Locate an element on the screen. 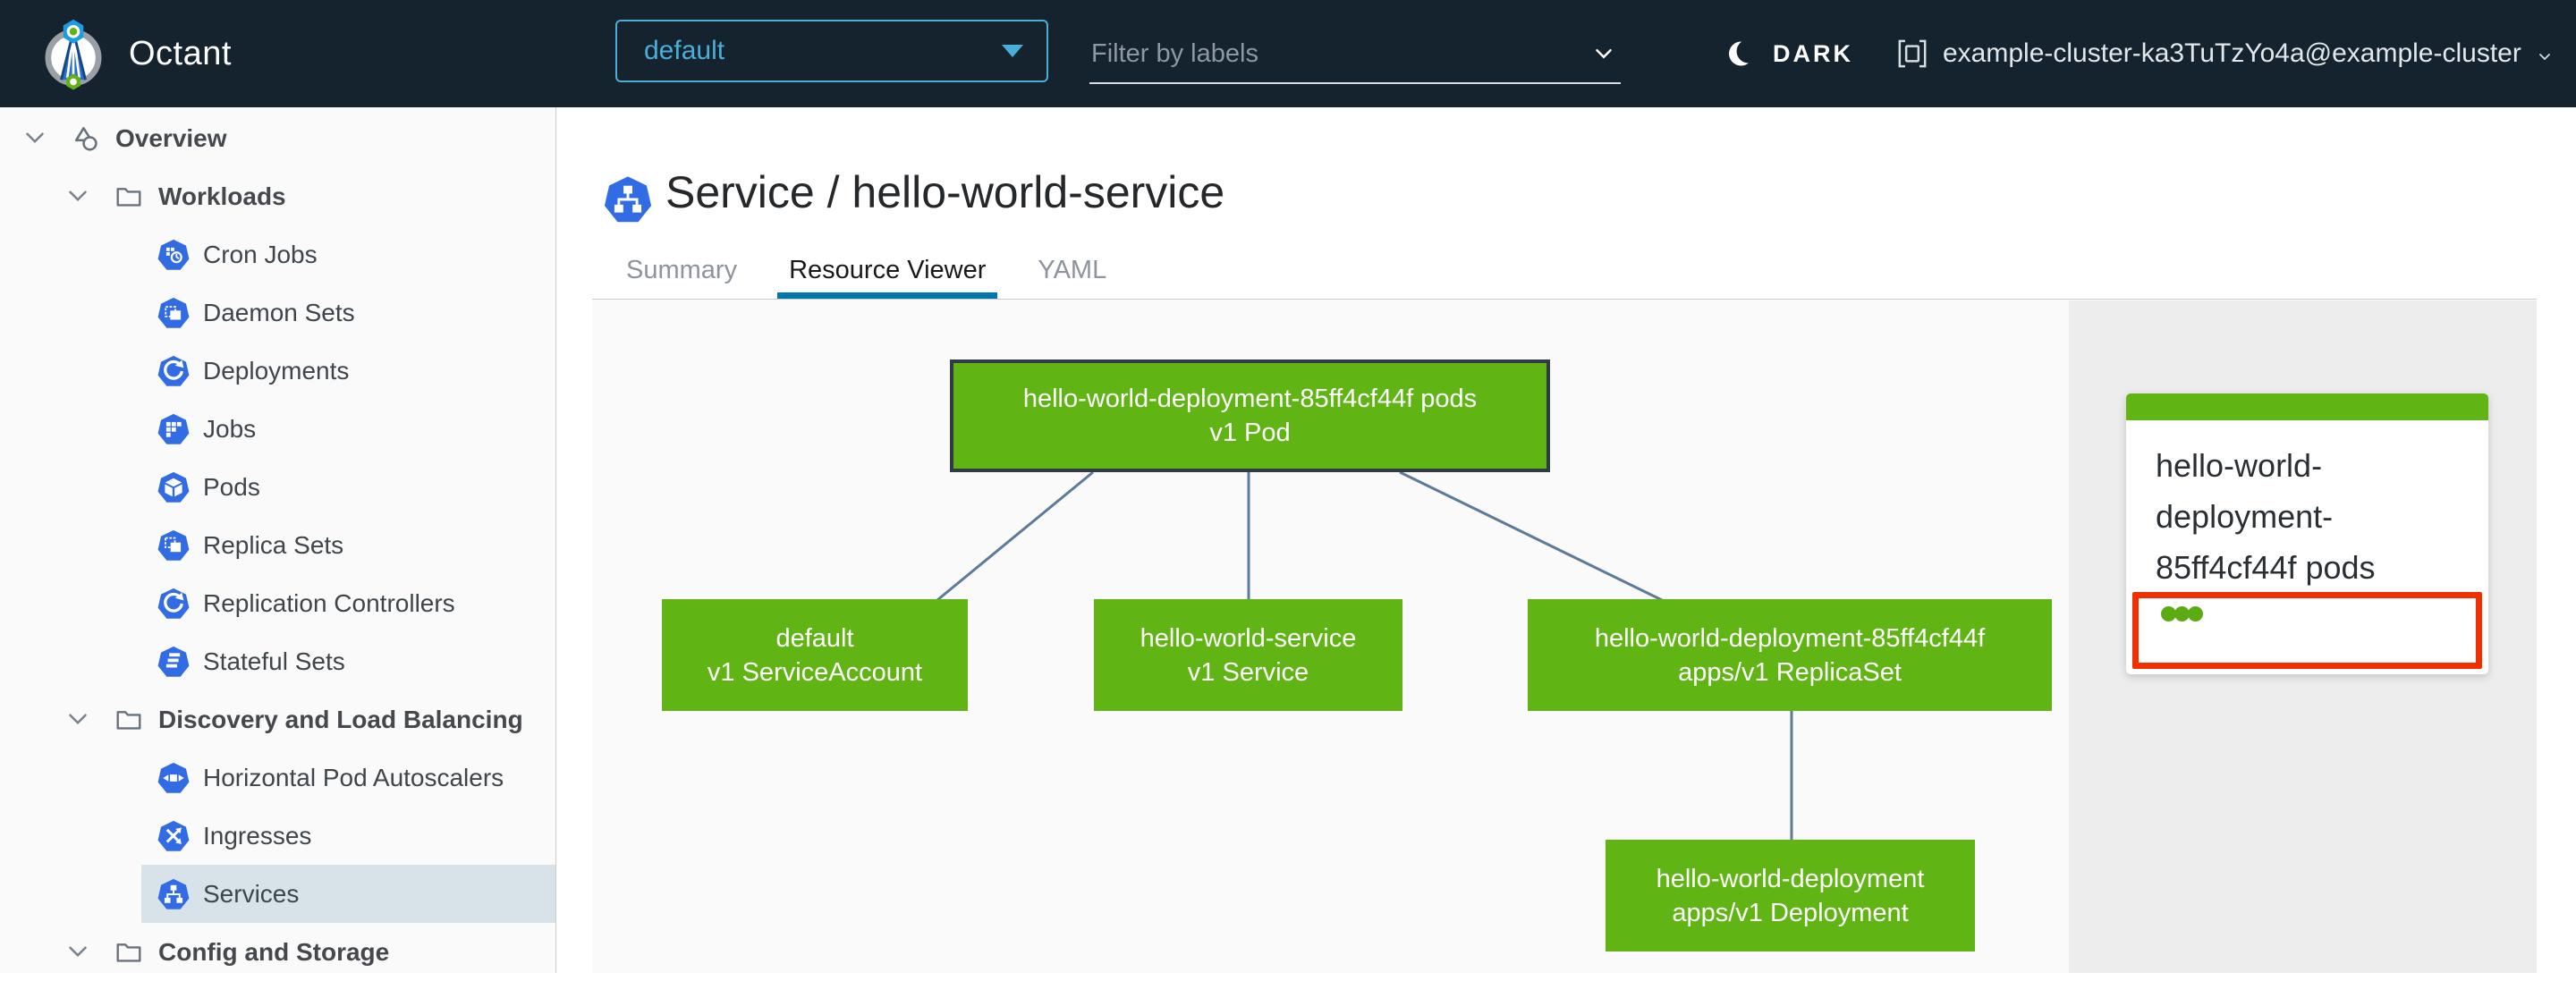  graph-node-title: hello-world-deployment is located at coordinates (1790, 878).